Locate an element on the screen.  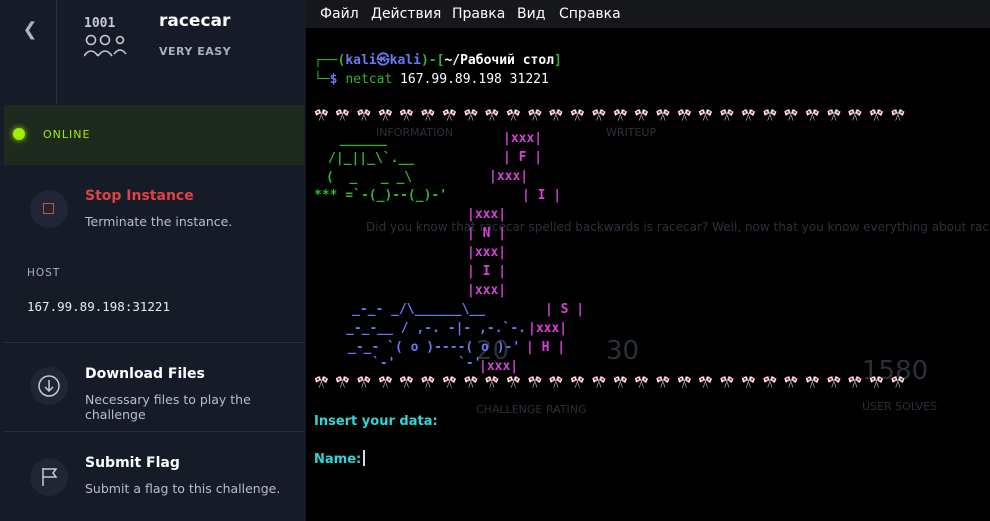
online-status-icon is located at coordinates (19, 134).